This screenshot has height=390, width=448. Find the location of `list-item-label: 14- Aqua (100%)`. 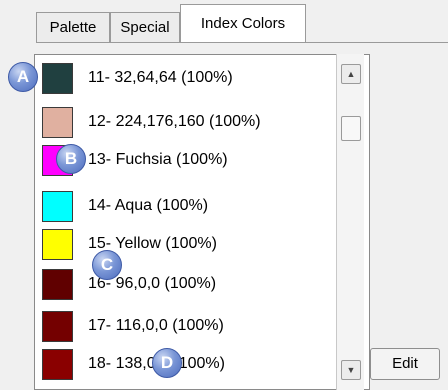

list-item-label: 14- Aqua (100%) is located at coordinates (148, 205).